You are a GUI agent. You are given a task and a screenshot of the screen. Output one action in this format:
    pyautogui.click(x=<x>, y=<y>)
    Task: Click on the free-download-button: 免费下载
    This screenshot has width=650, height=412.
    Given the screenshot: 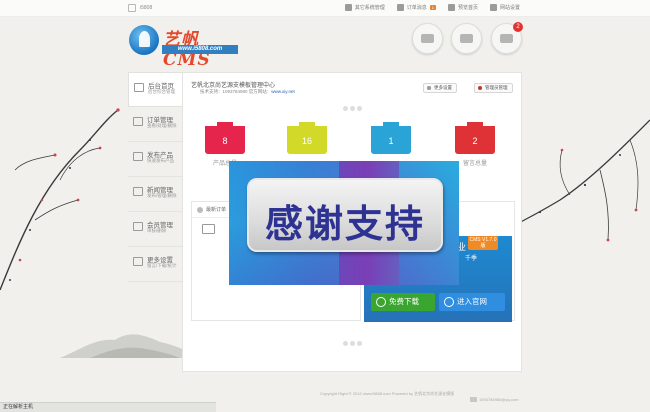 What is the action you would take?
    pyautogui.click(x=403, y=302)
    